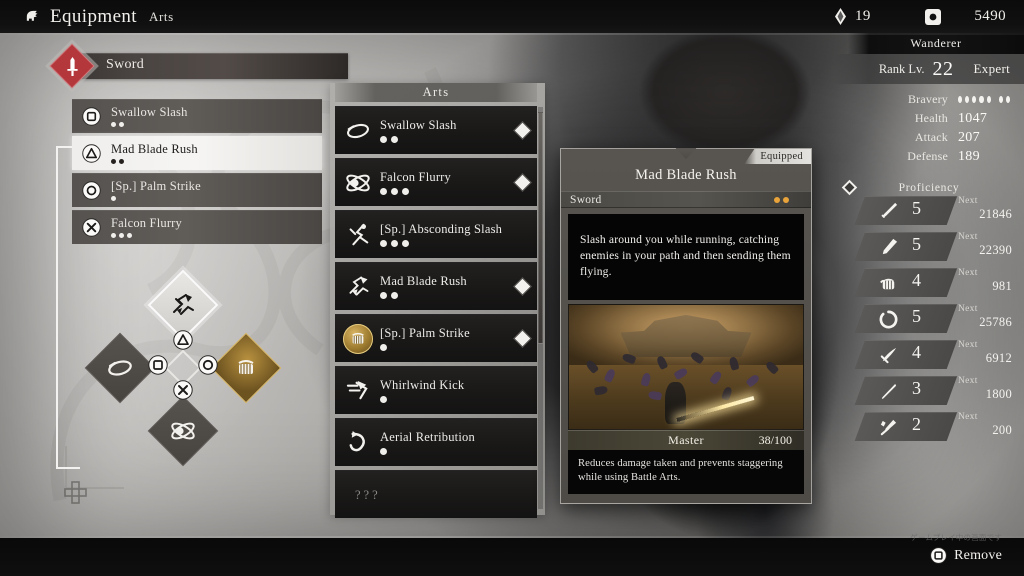 The height and width of the screenshot is (576, 1024). Describe the element at coordinates (686, 440) in the screenshot. I see `mastery-label: Master` at that location.